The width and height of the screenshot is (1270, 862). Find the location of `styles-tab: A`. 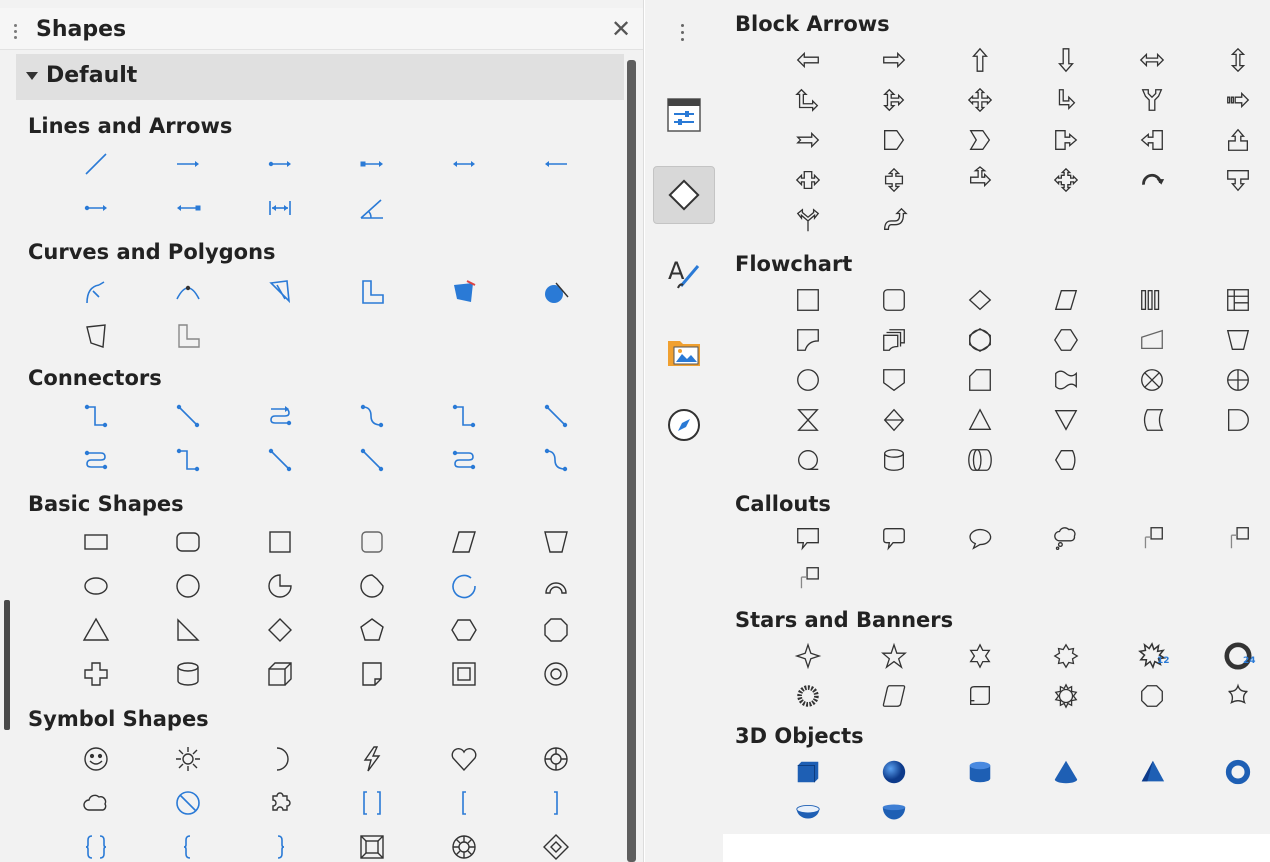

styles-tab: A is located at coordinates (684, 271).